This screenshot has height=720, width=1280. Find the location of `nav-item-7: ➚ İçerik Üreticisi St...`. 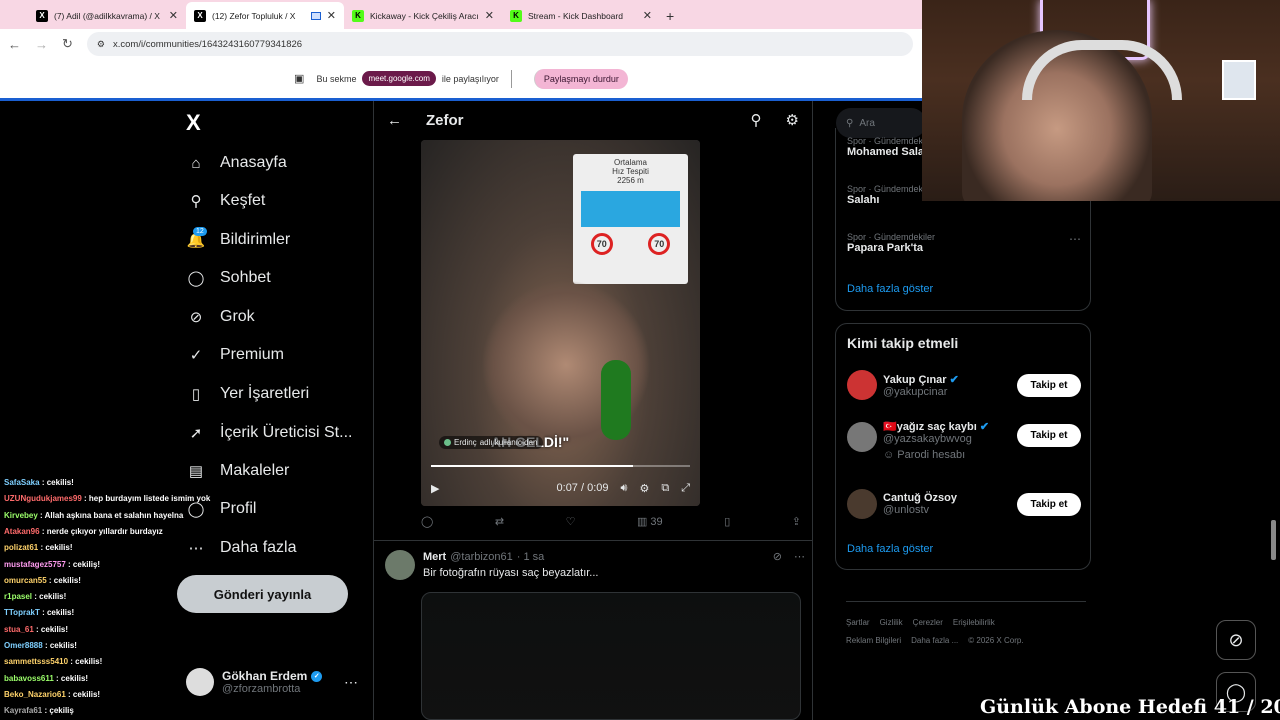

nav-item-7: ➚ İçerik Üreticisi St... is located at coordinates (269, 433).